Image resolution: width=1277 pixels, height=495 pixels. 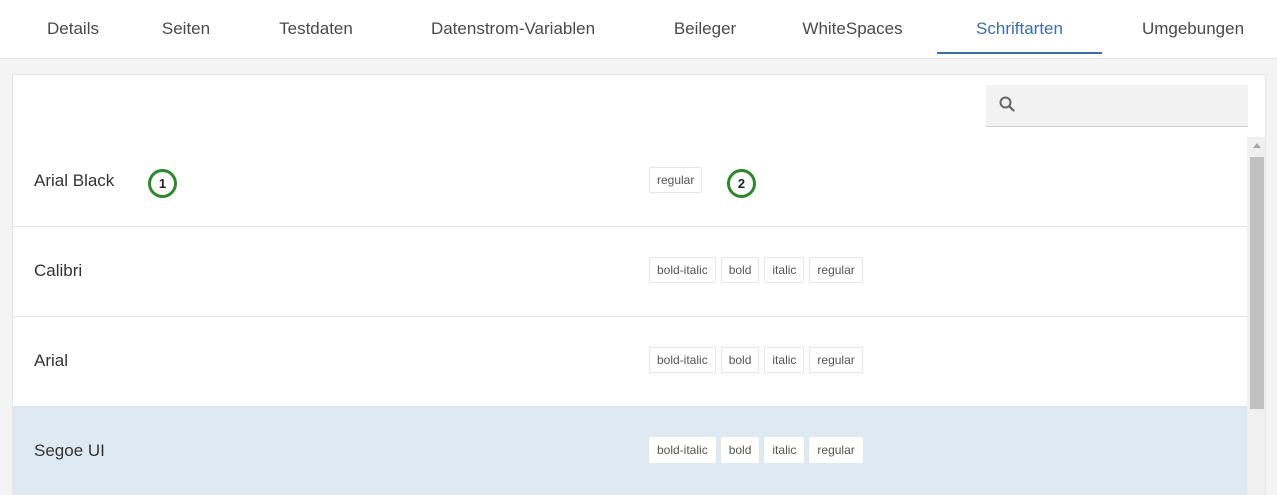 I want to click on list-scrollbar, so click(x=1256, y=316).